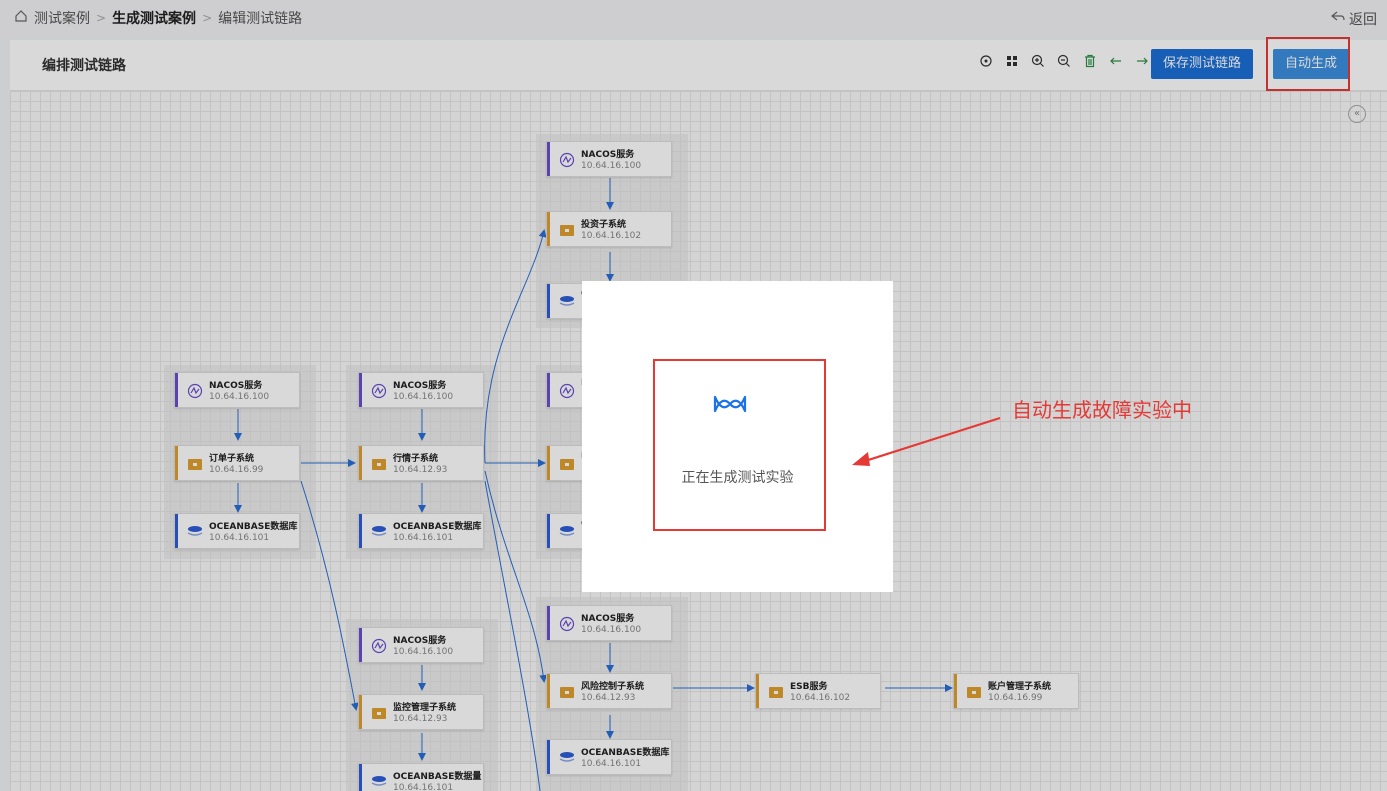 This screenshot has height=791, width=1387. What do you see at coordinates (1102, 410) in the screenshot?
I see `annotation-text: 自动生成故障实验中` at bounding box center [1102, 410].